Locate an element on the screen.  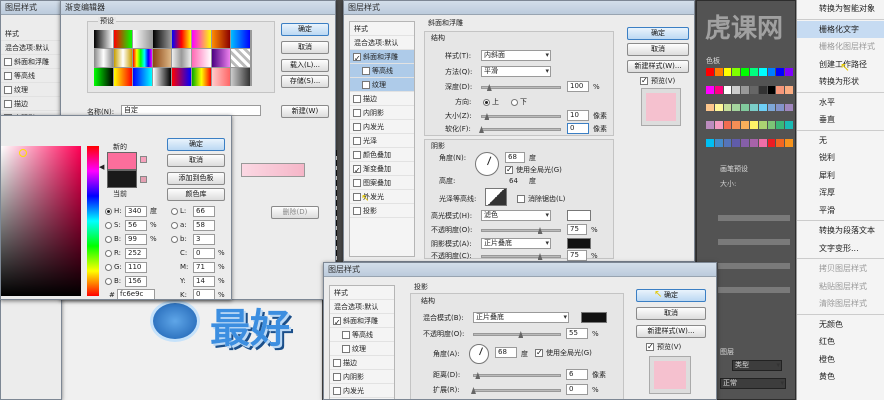
menu-item: 粘贴图层样式 is located at coordinates (840, 287).